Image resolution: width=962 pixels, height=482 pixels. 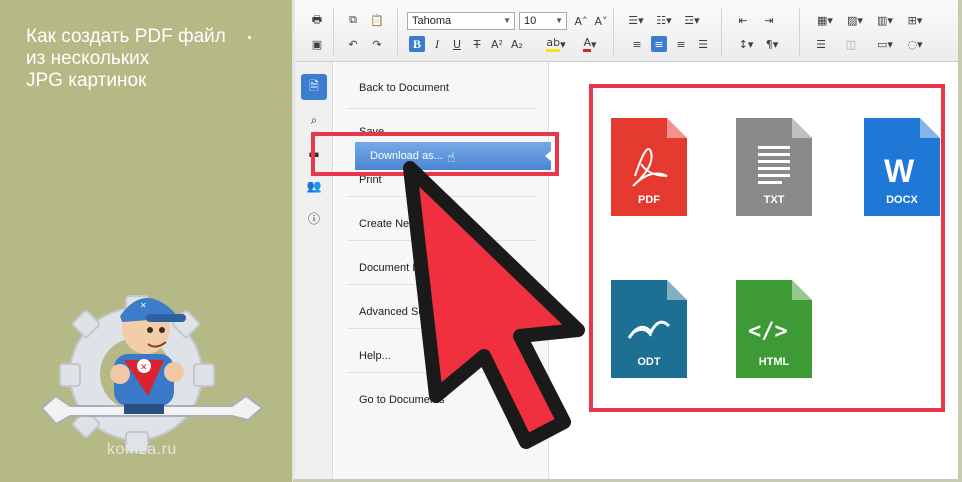 I want to click on users-icon: 👥, so click(x=314, y=186).